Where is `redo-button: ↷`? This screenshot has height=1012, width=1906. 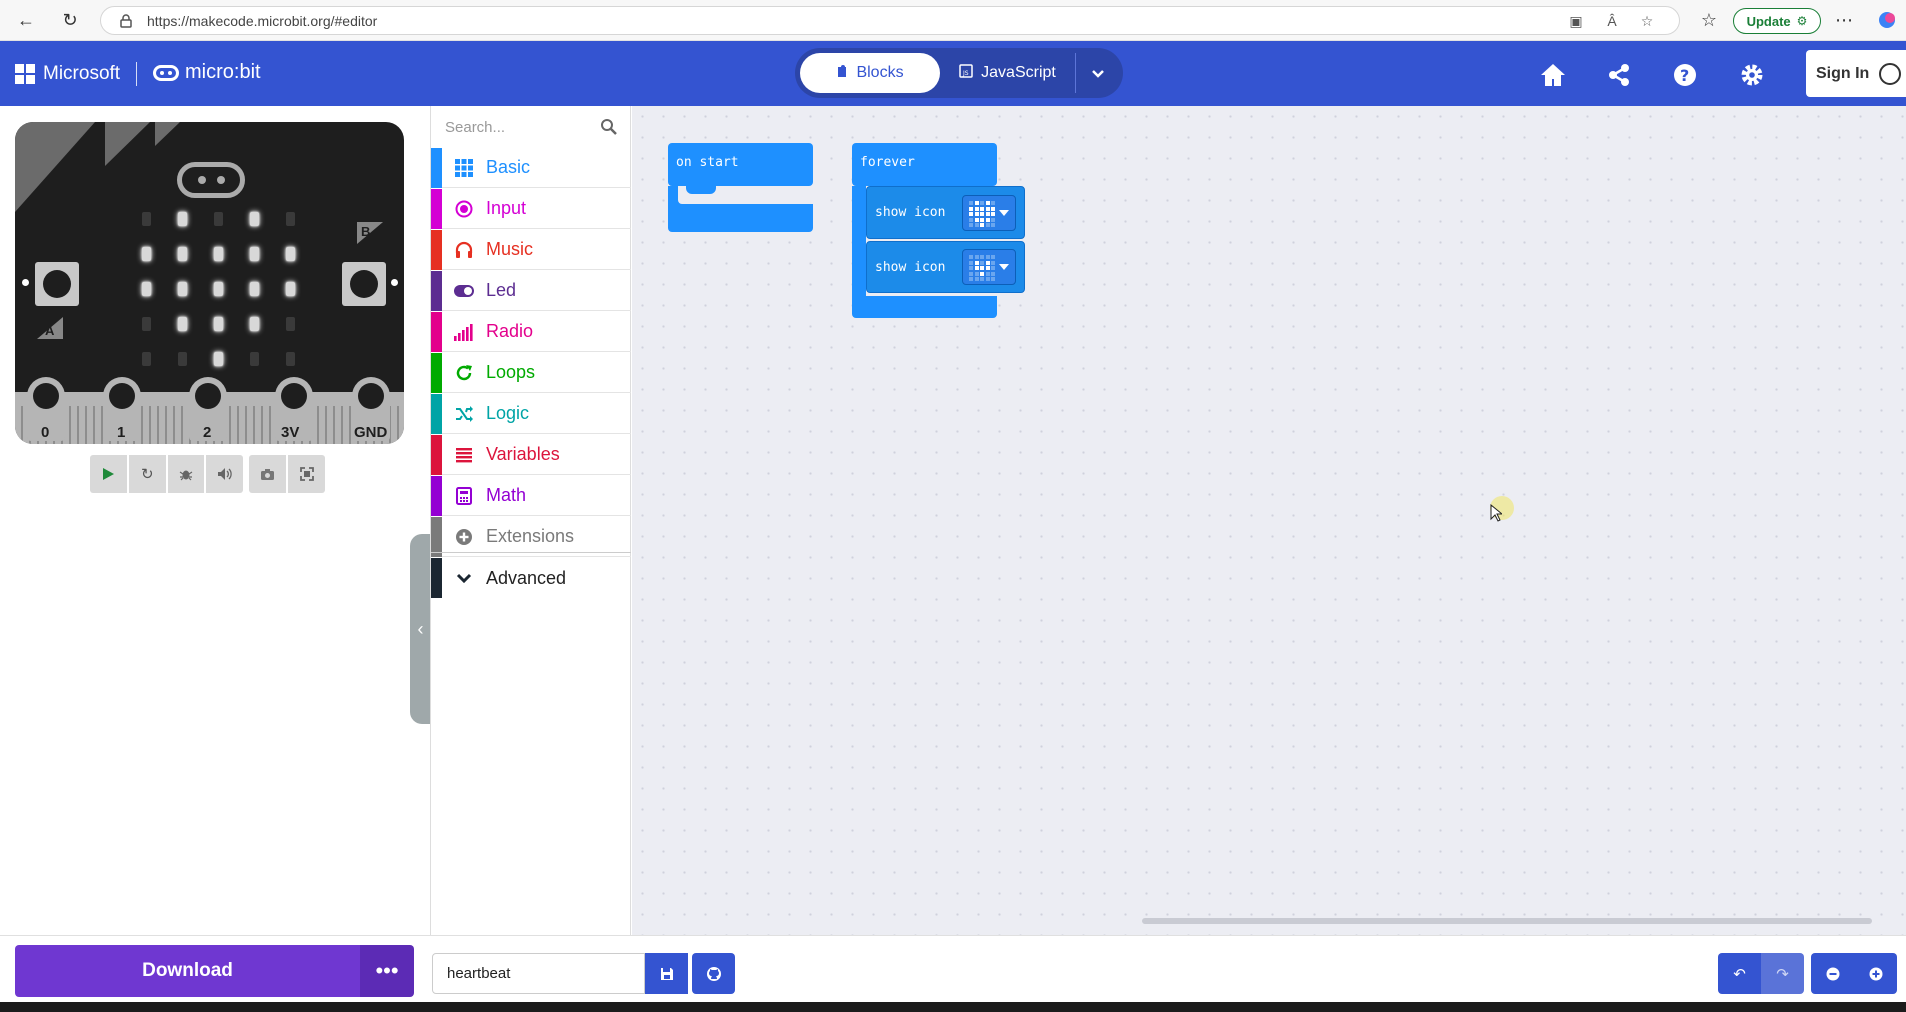
redo-button: ↷ is located at coordinates (1782, 973).